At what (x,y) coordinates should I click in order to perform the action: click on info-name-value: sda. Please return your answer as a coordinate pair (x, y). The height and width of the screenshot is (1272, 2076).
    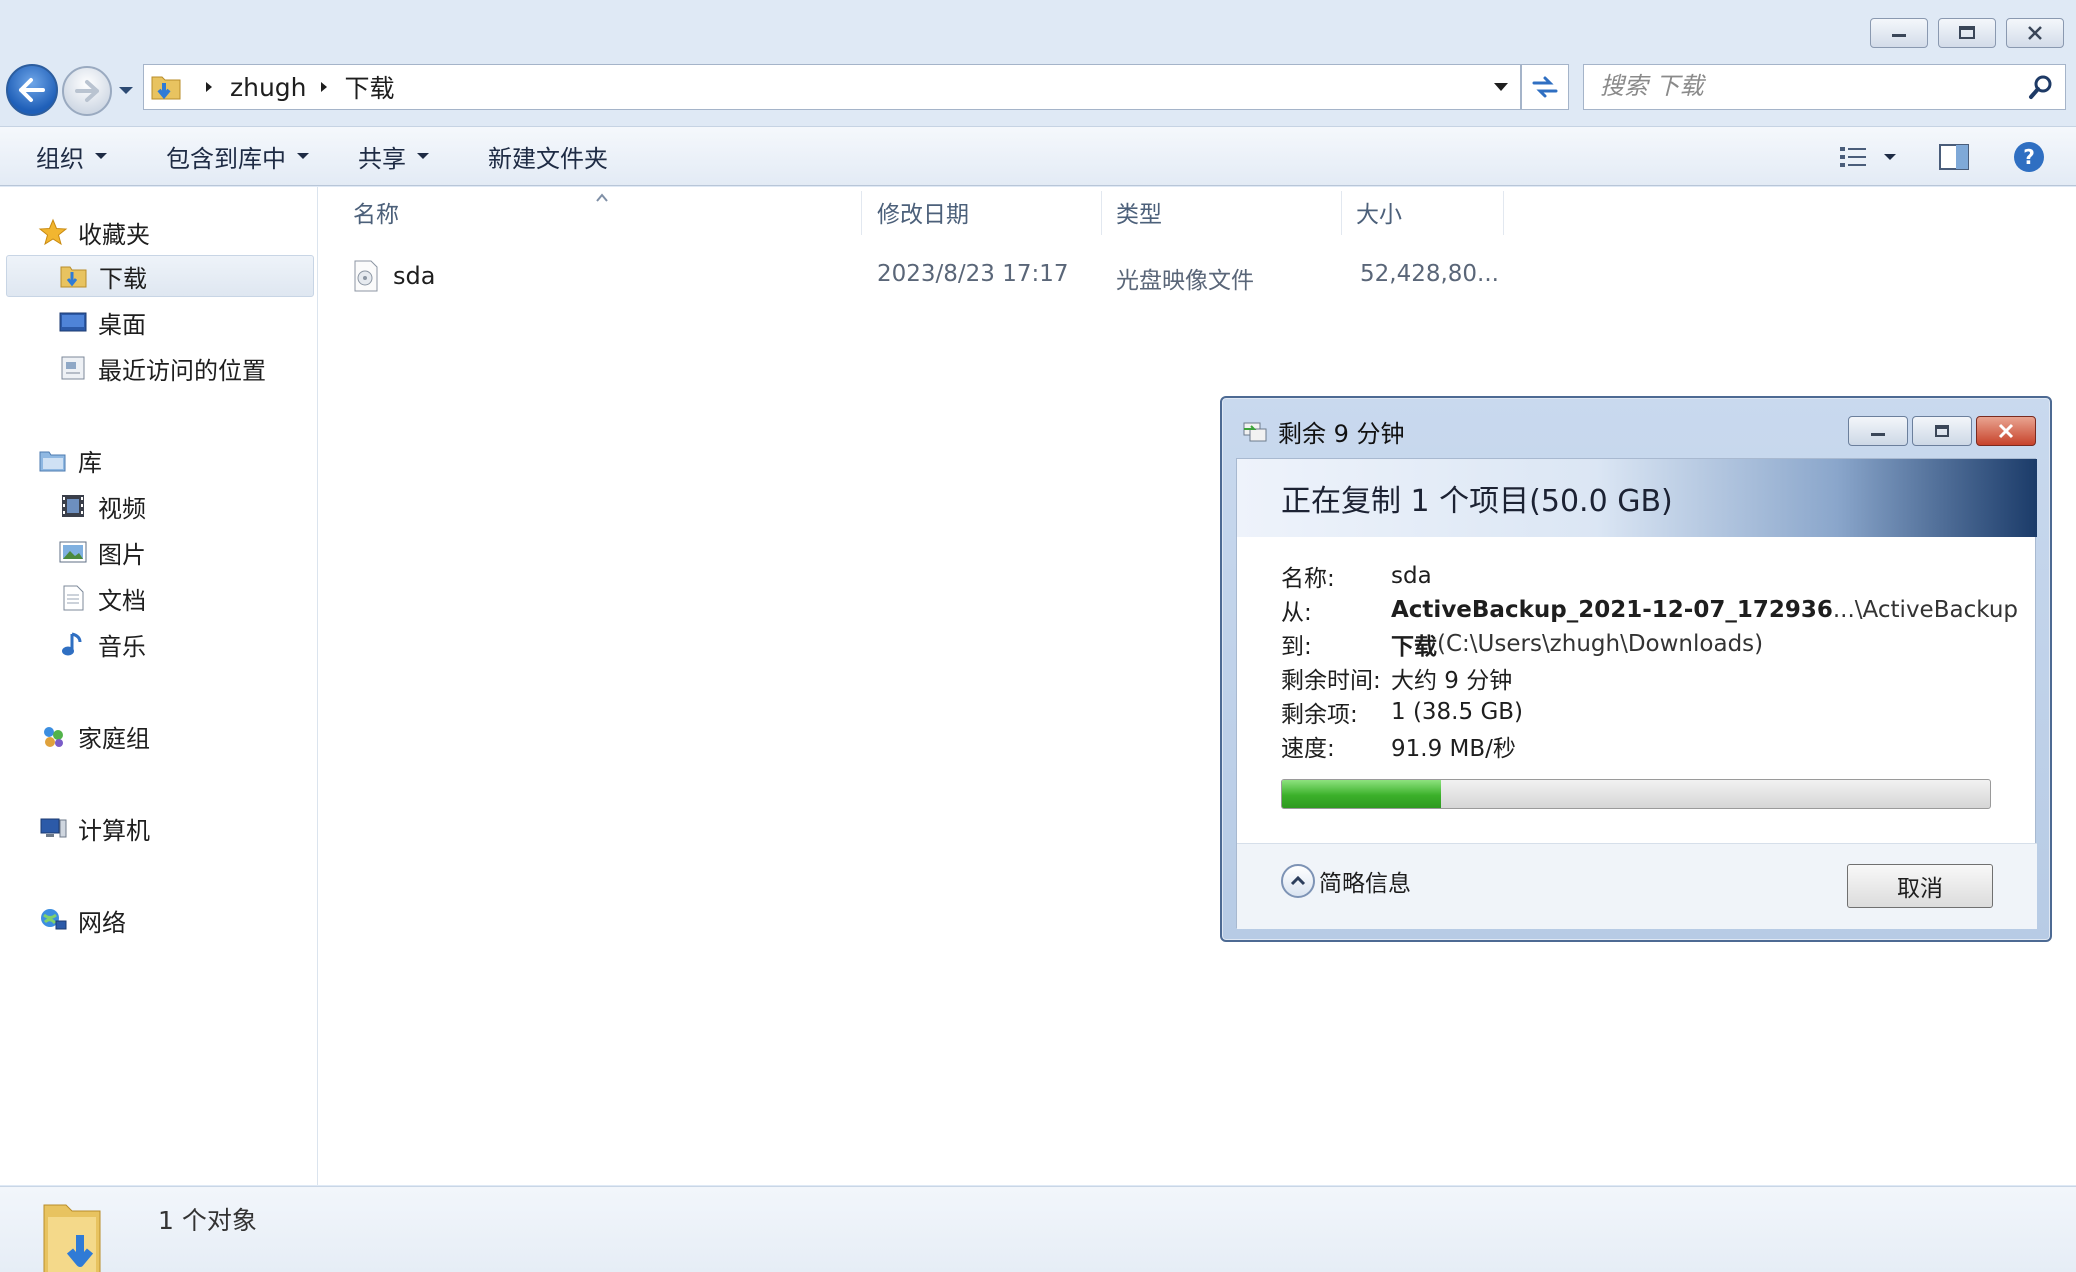
    Looking at the image, I should click on (1411, 576).